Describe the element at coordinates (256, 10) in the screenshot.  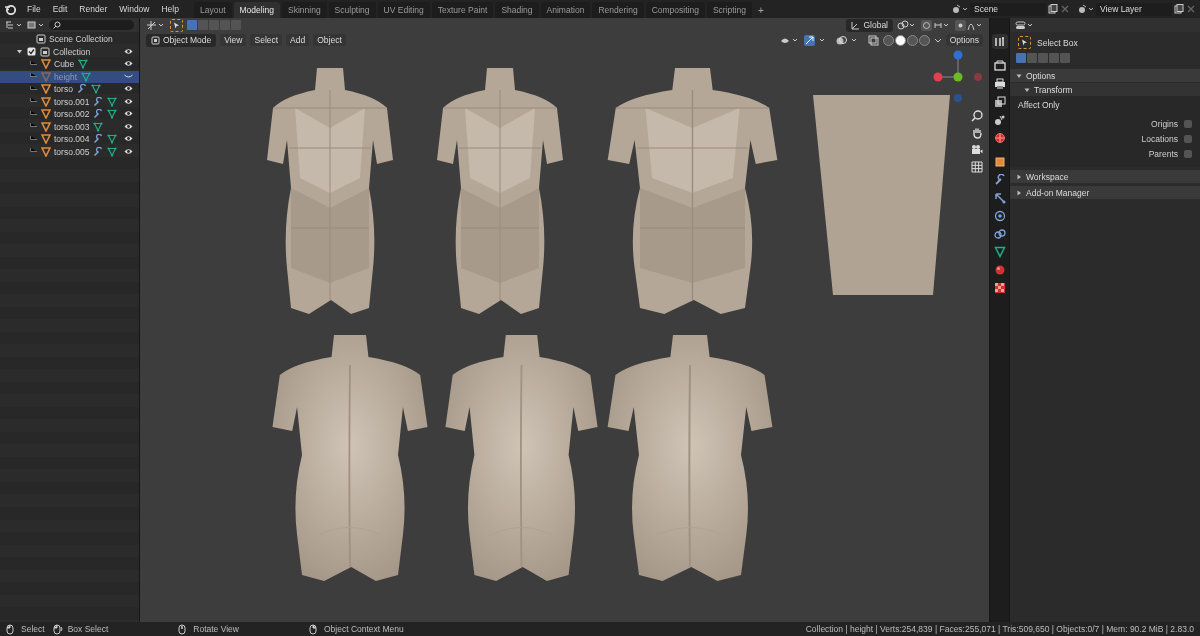
I see `workspace-tab: Modeling` at that location.